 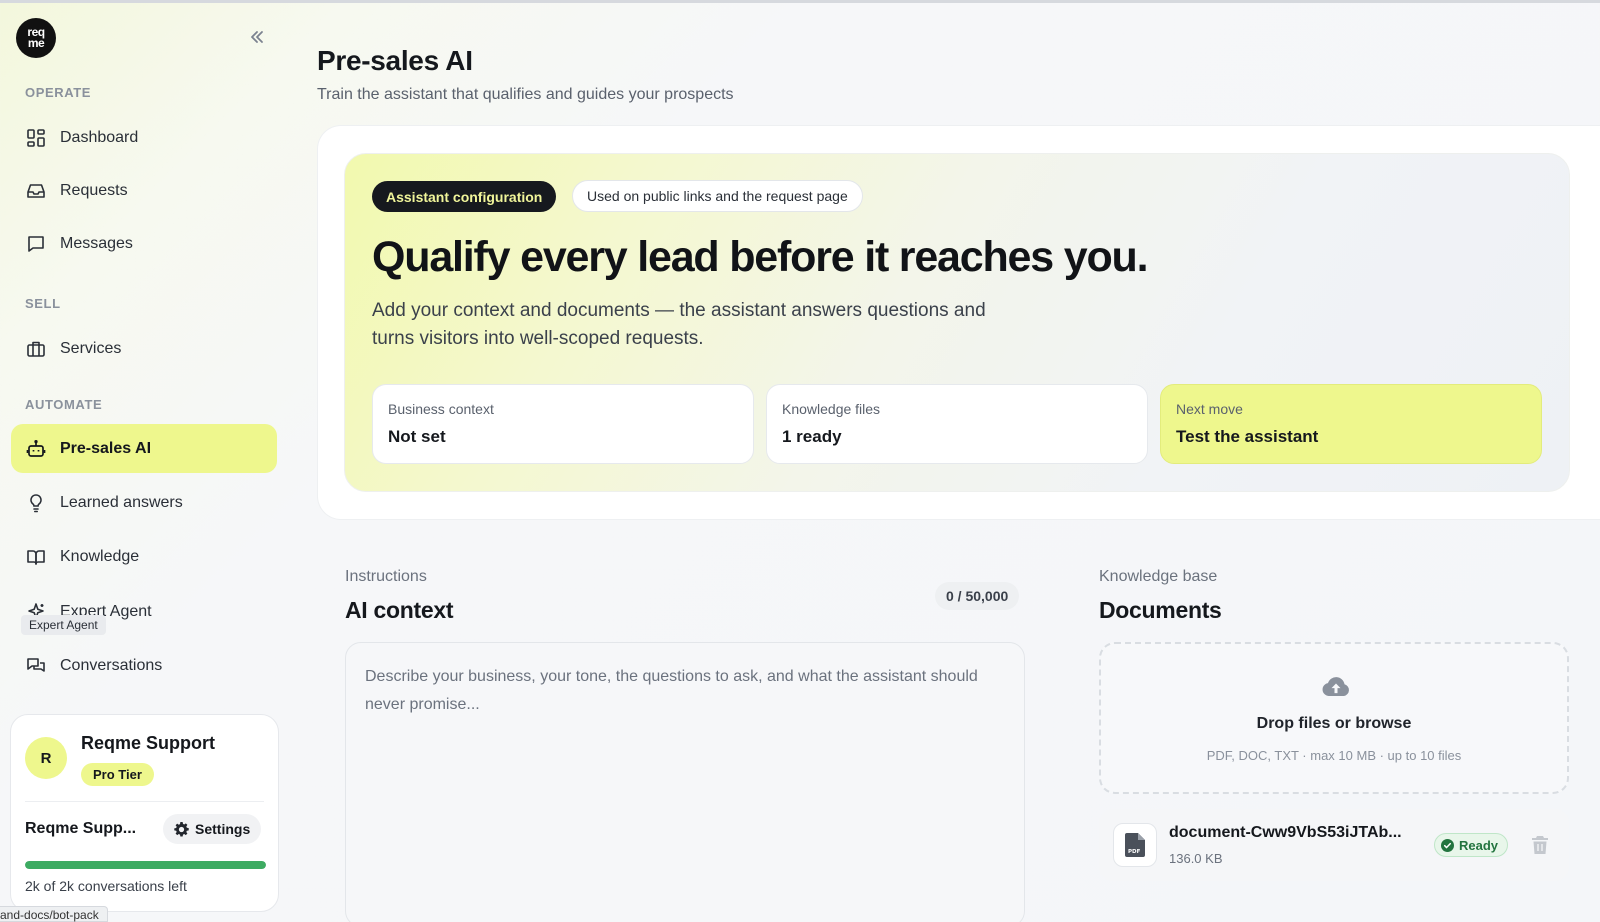 What do you see at coordinates (144, 348) in the screenshot?
I see `sidebar-item-services: Services` at bounding box center [144, 348].